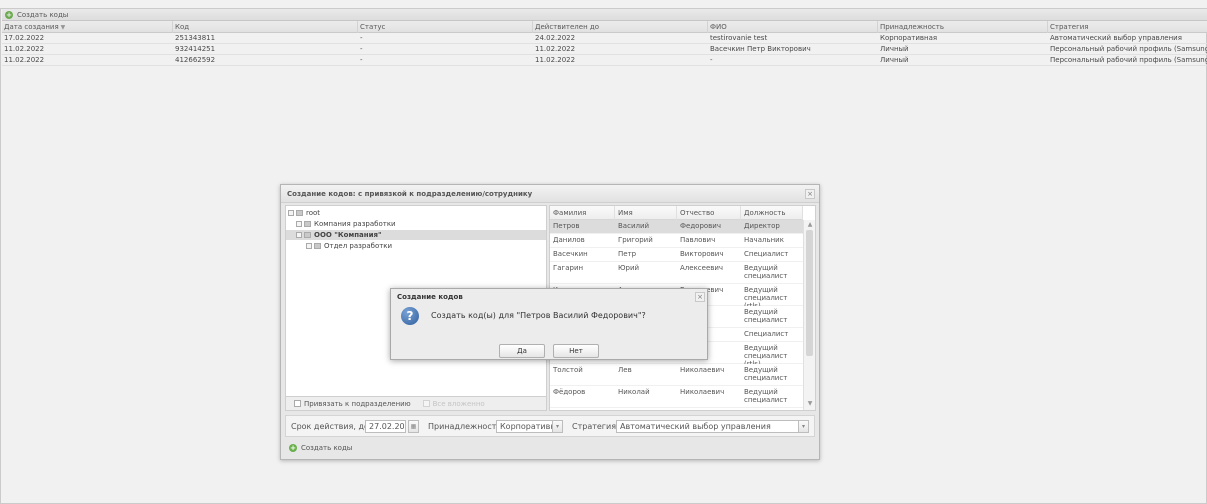 The height and width of the screenshot is (504, 1207). What do you see at coordinates (524, 426) in the screenshot?
I see `ownership-select: Корпоративная` at bounding box center [524, 426].